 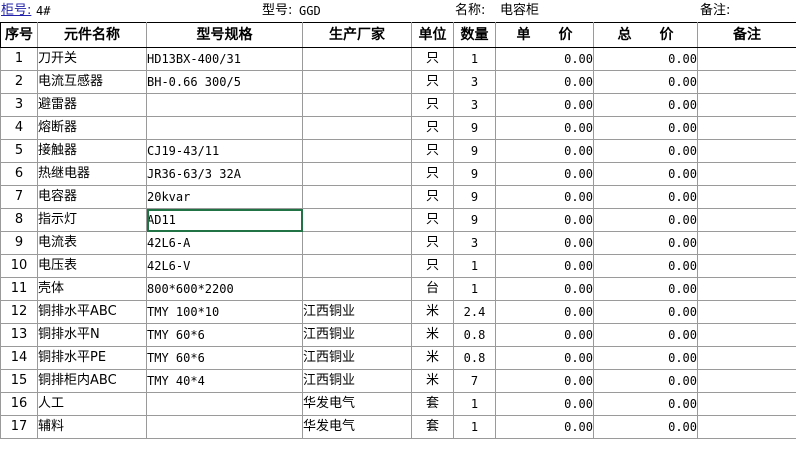 I want to click on cell-name: 电流表, so click(x=92, y=243).